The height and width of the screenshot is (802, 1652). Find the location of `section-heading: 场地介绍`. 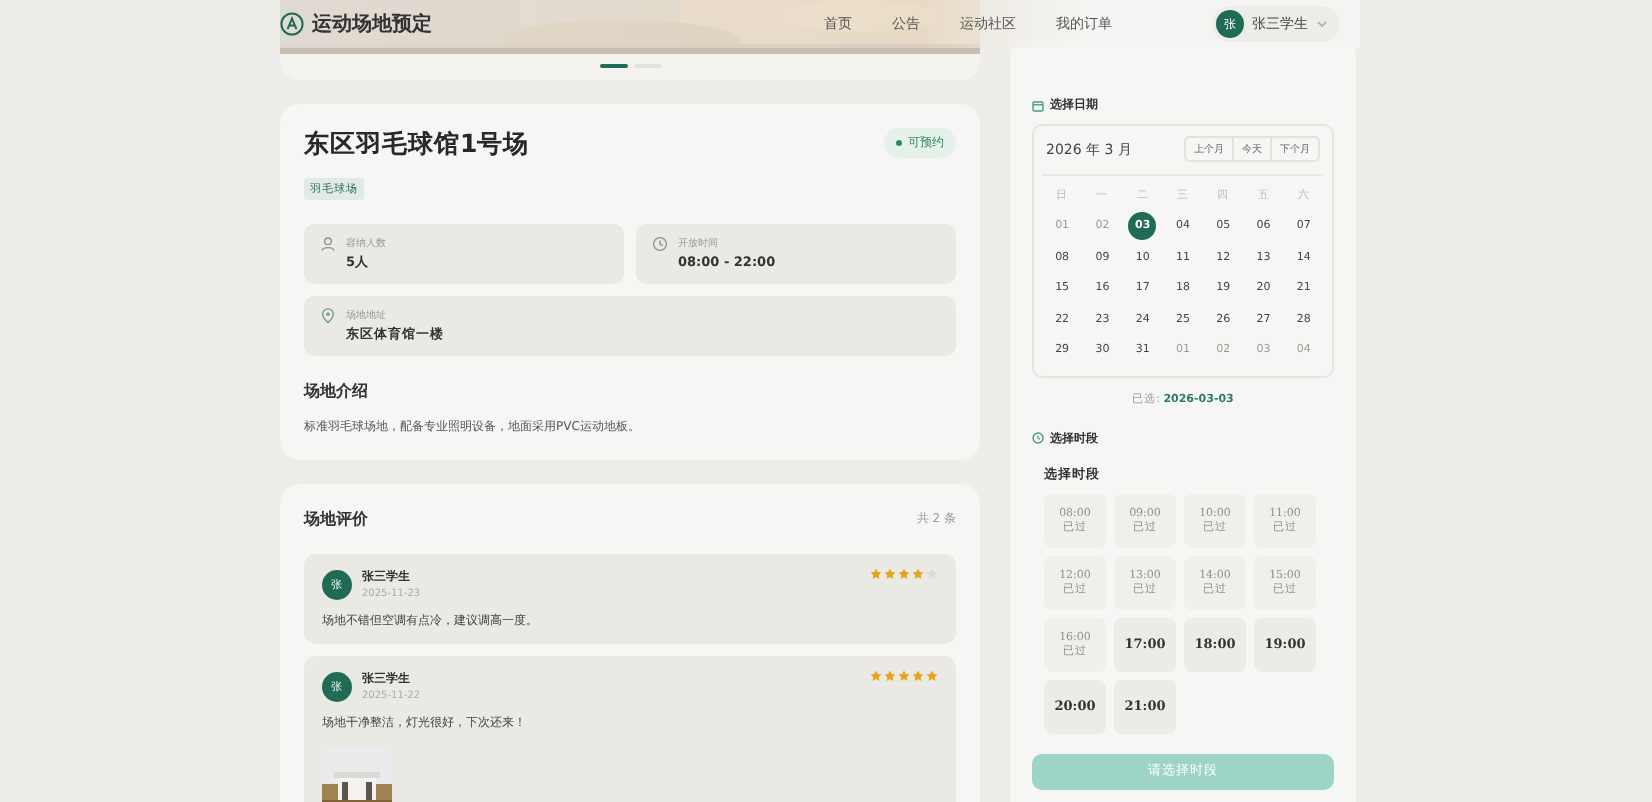

section-heading: 场地介绍 is located at coordinates (337, 391).